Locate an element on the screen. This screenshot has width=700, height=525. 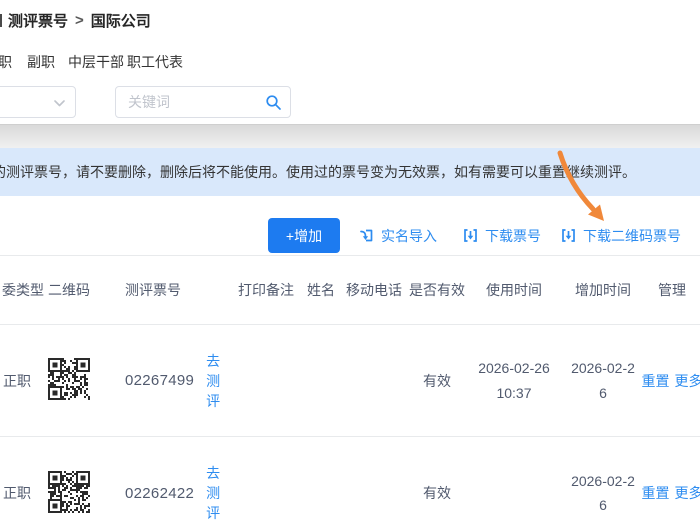
ticket-number: 02262422 is located at coordinates (160, 493).